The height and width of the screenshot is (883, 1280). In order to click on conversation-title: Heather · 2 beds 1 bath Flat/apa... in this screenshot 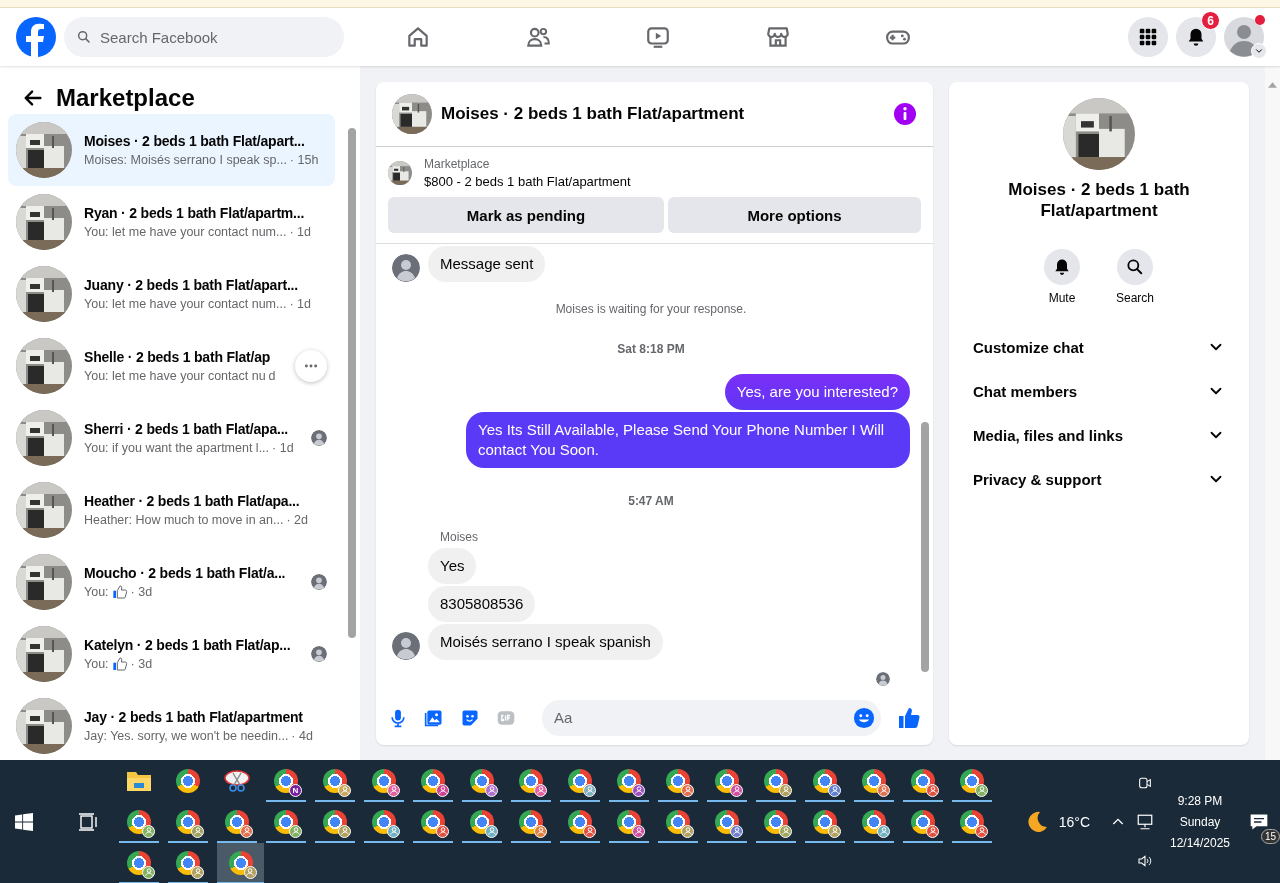, I will do `click(192, 501)`.